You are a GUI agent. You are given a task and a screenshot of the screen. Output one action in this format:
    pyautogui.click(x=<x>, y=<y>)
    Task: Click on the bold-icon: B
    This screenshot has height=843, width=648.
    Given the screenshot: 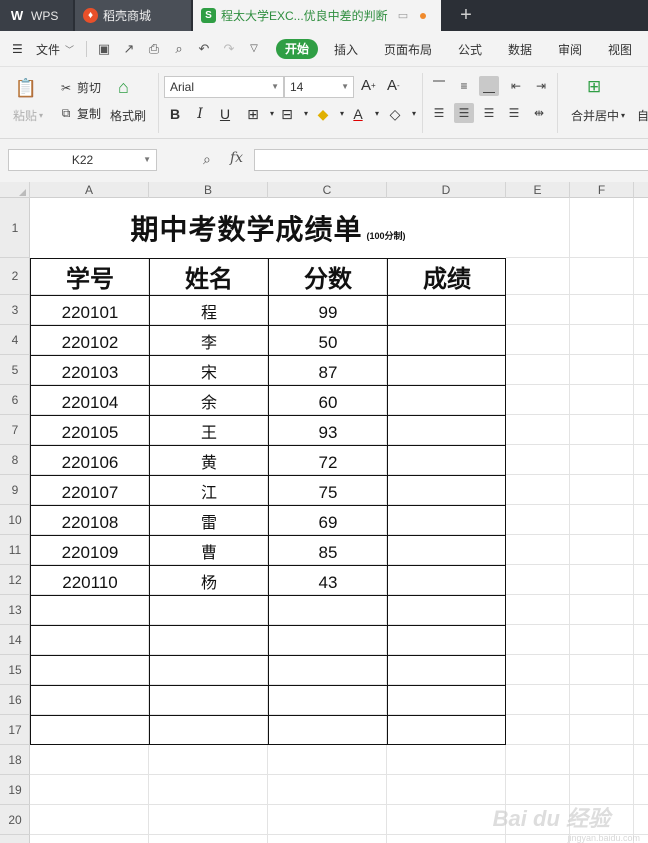 What is the action you would take?
    pyautogui.click(x=175, y=114)
    